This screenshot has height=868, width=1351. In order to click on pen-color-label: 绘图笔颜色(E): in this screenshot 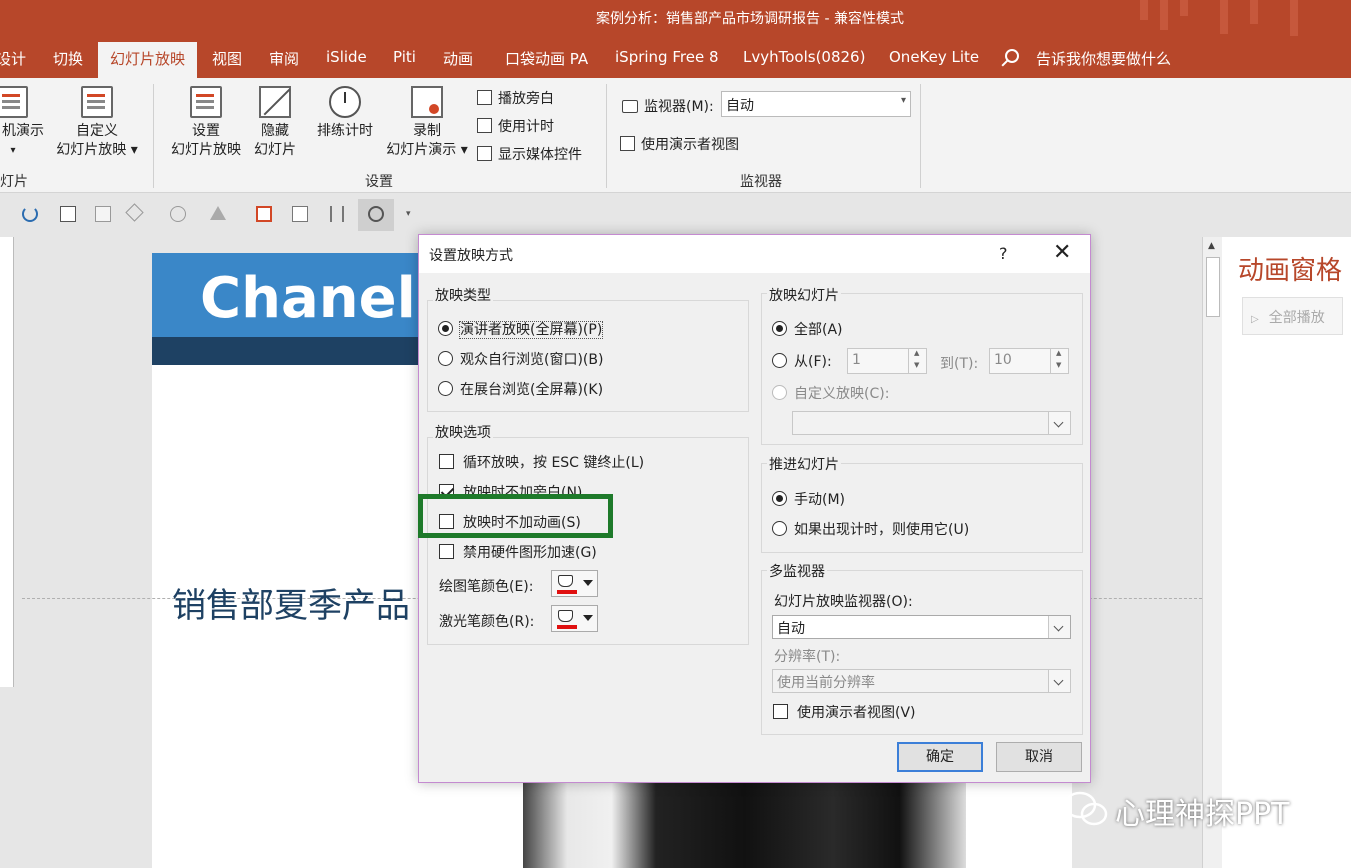, I will do `click(486, 587)`.